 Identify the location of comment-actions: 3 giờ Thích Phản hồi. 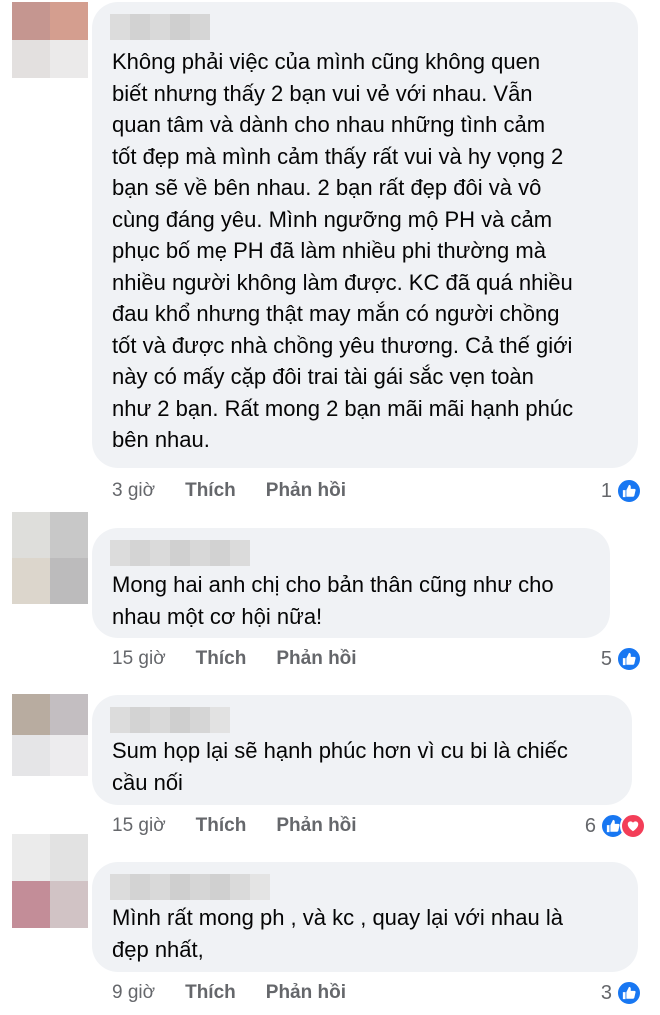
(244, 491).